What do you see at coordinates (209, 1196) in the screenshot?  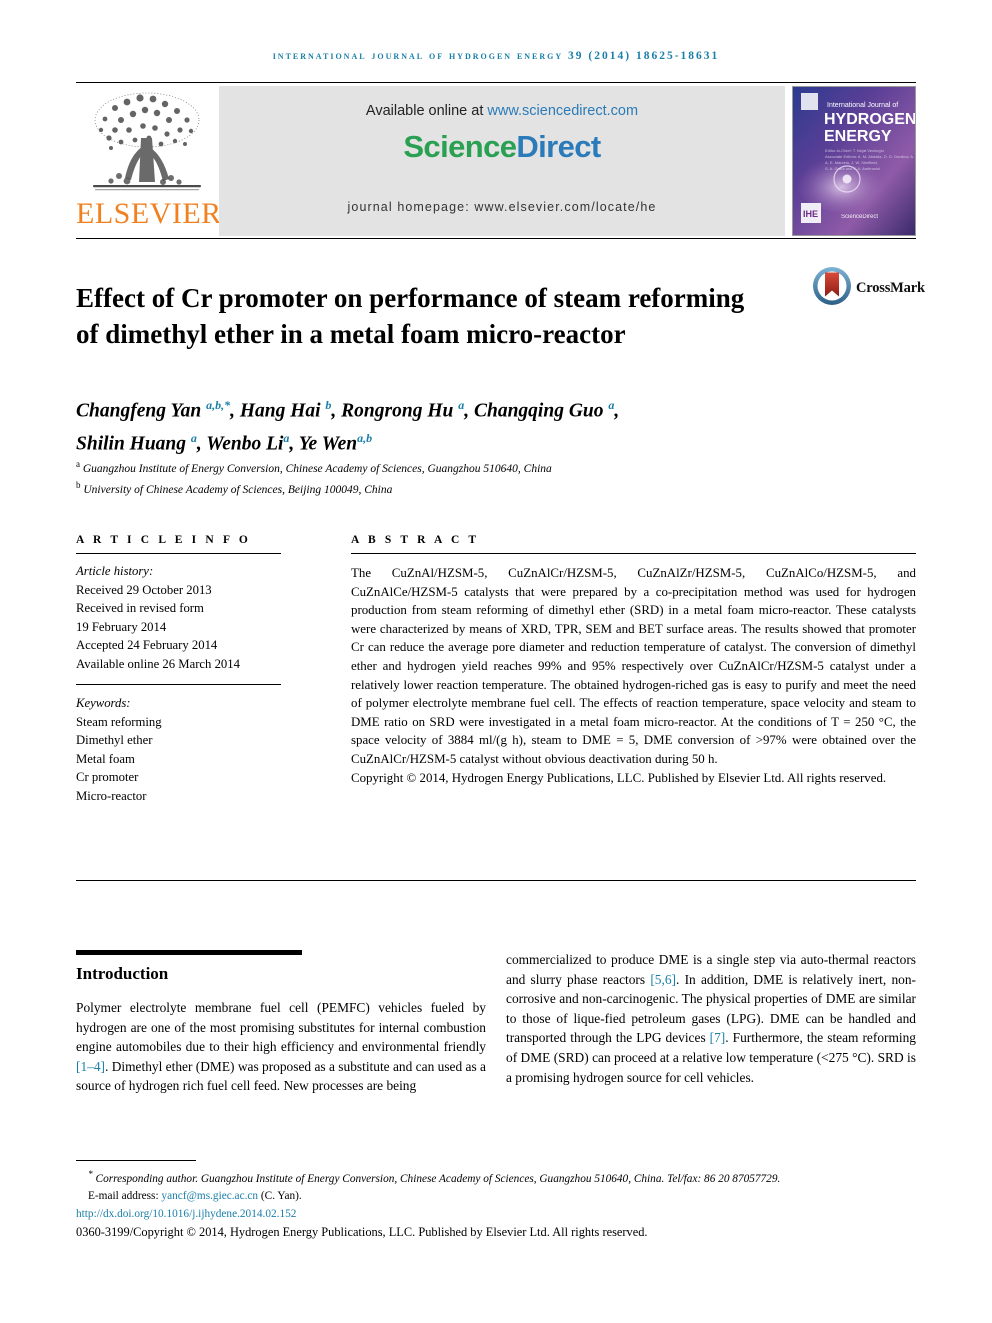 I see `email-link: yancf@ms.giec.ac.cn` at bounding box center [209, 1196].